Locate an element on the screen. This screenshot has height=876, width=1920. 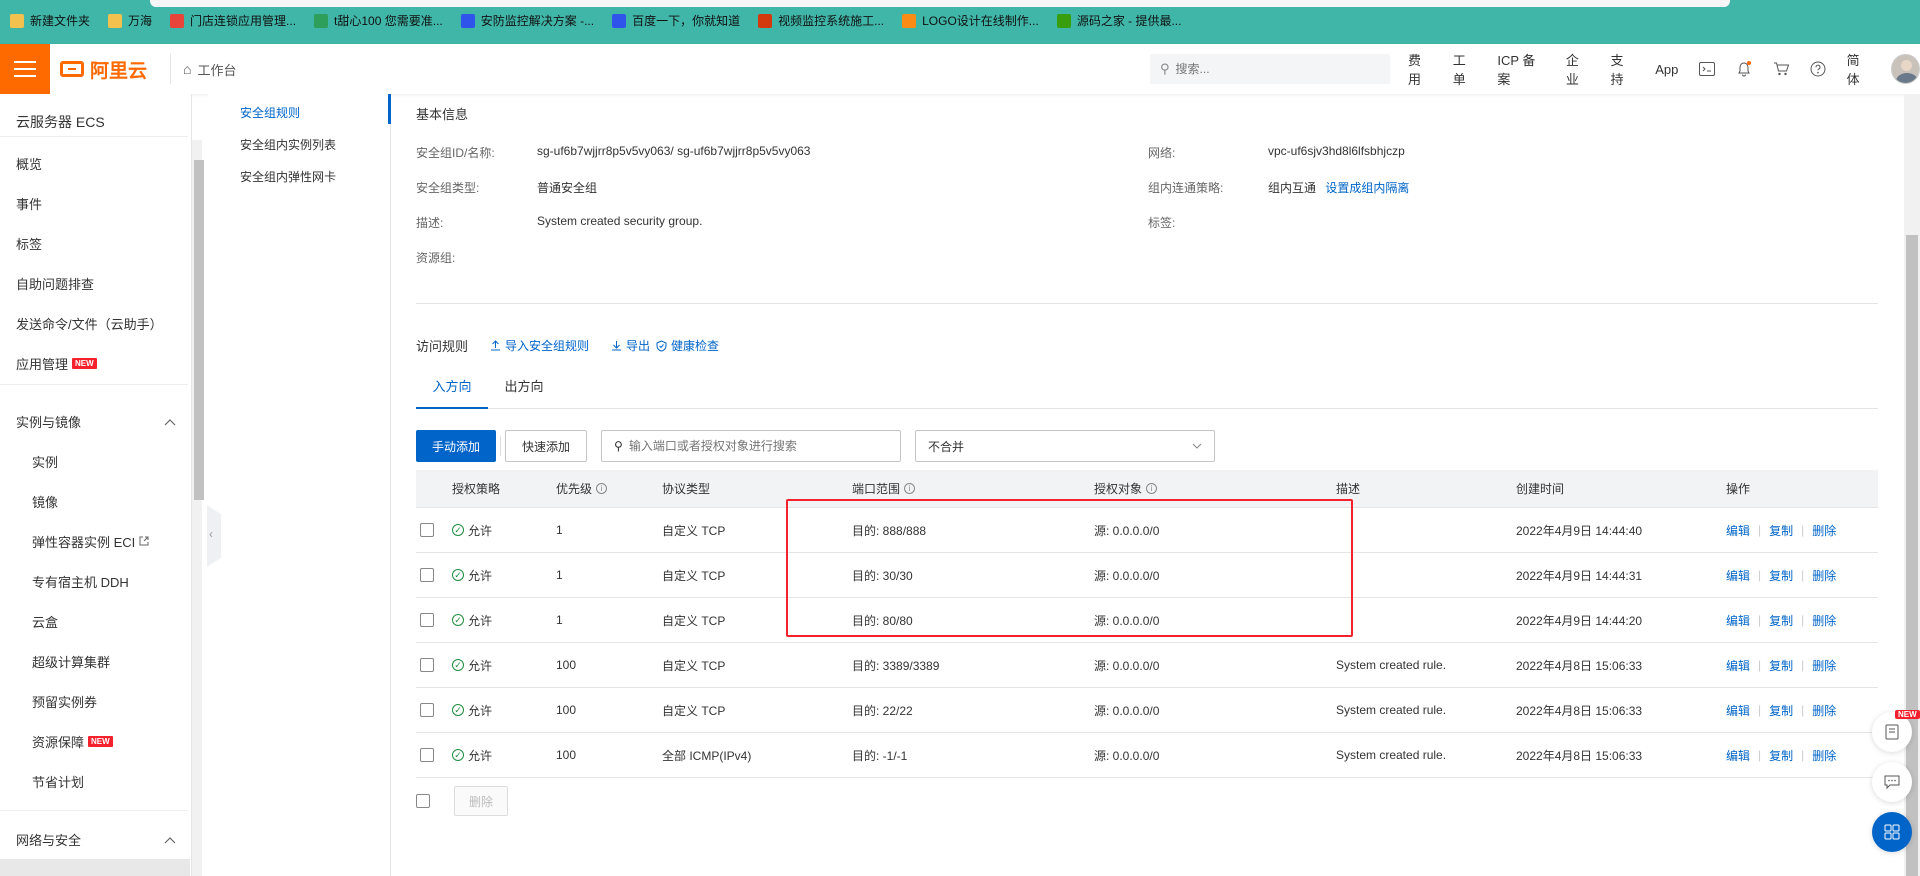
sidebar-item-savings-plan: 节省计划 is located at coordinates (58, 781).